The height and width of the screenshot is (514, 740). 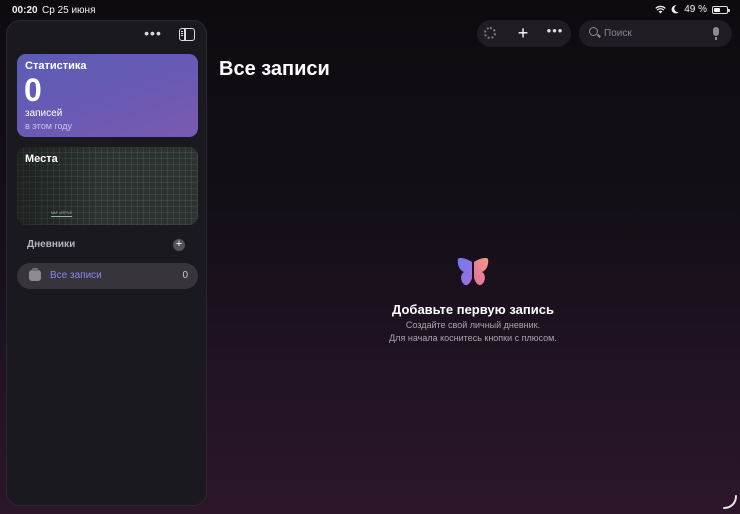 I want to click on butterfly-logo-icon, so click(x=473, y=272).